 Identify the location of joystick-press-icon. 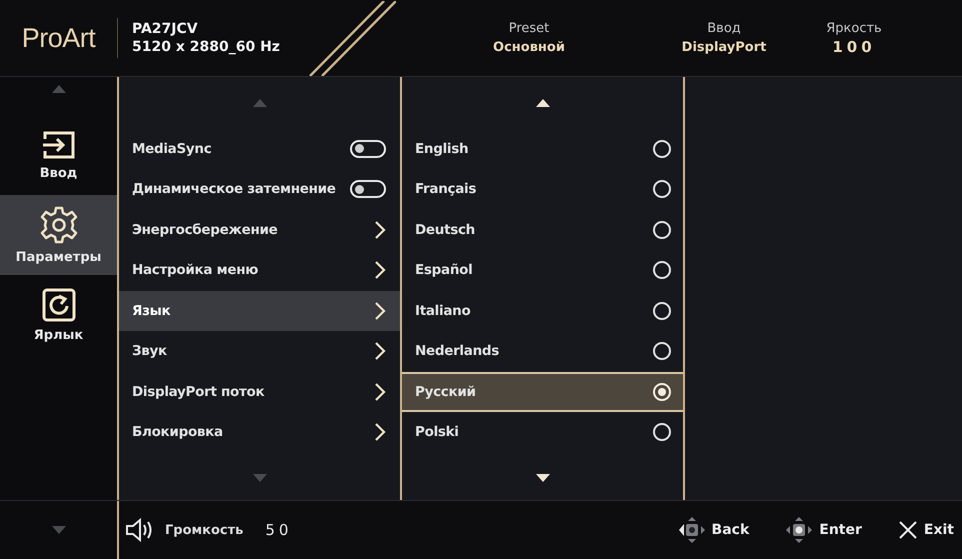
(799, 530).